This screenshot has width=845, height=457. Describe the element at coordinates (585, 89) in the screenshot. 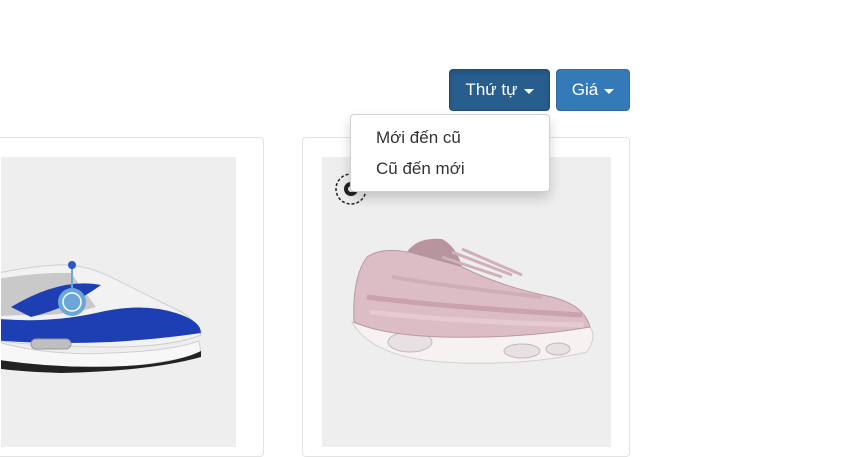

I see `price-filter-label: Giá` at that location.